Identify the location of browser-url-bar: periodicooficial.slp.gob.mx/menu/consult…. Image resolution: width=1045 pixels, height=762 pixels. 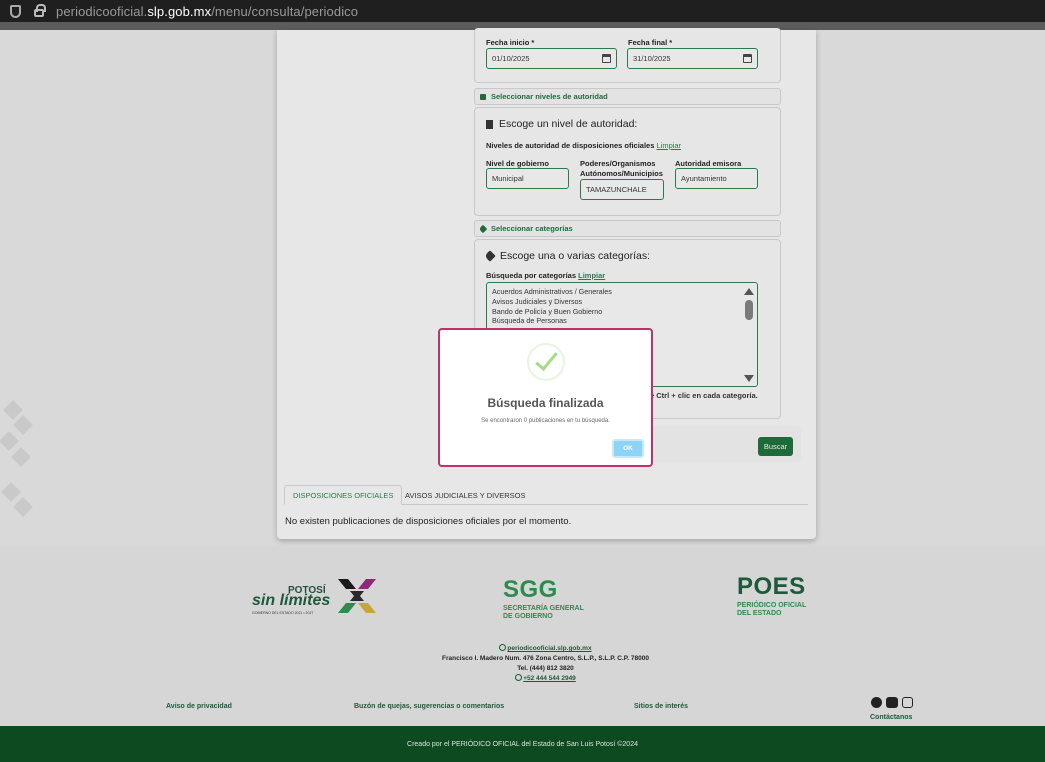
(522, 11).